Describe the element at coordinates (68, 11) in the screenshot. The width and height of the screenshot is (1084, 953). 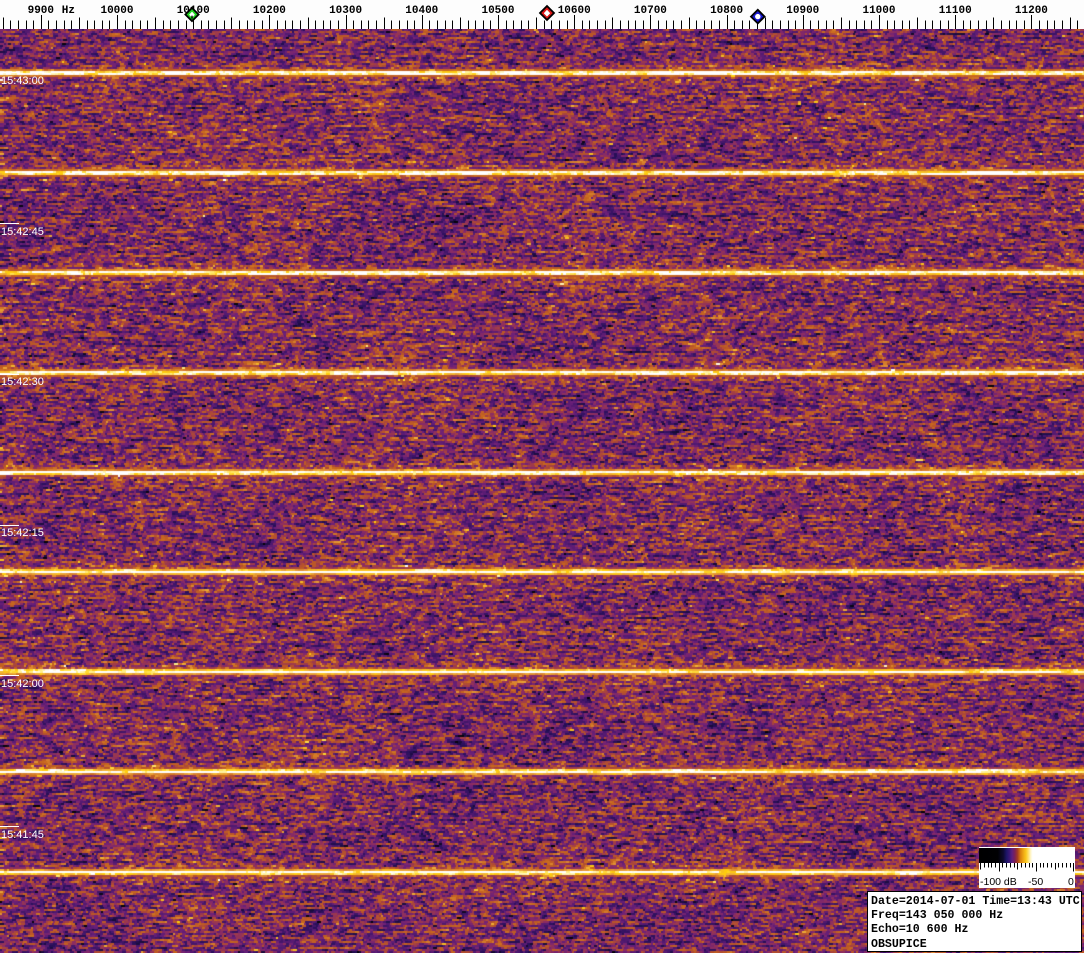
I see `svg-text: Hz` at that location.